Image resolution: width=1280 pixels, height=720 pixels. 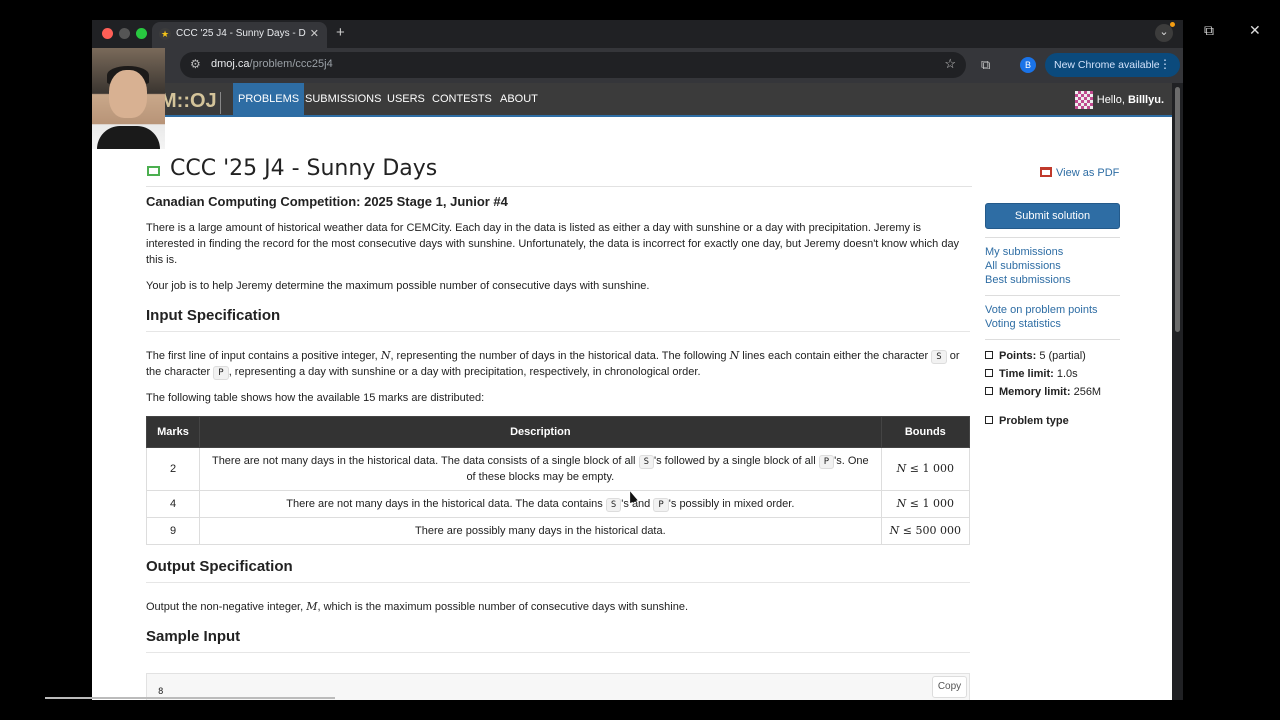 I want to click on memory-limit-info: Memory limit: 256M, so click(x=1052, y=392).